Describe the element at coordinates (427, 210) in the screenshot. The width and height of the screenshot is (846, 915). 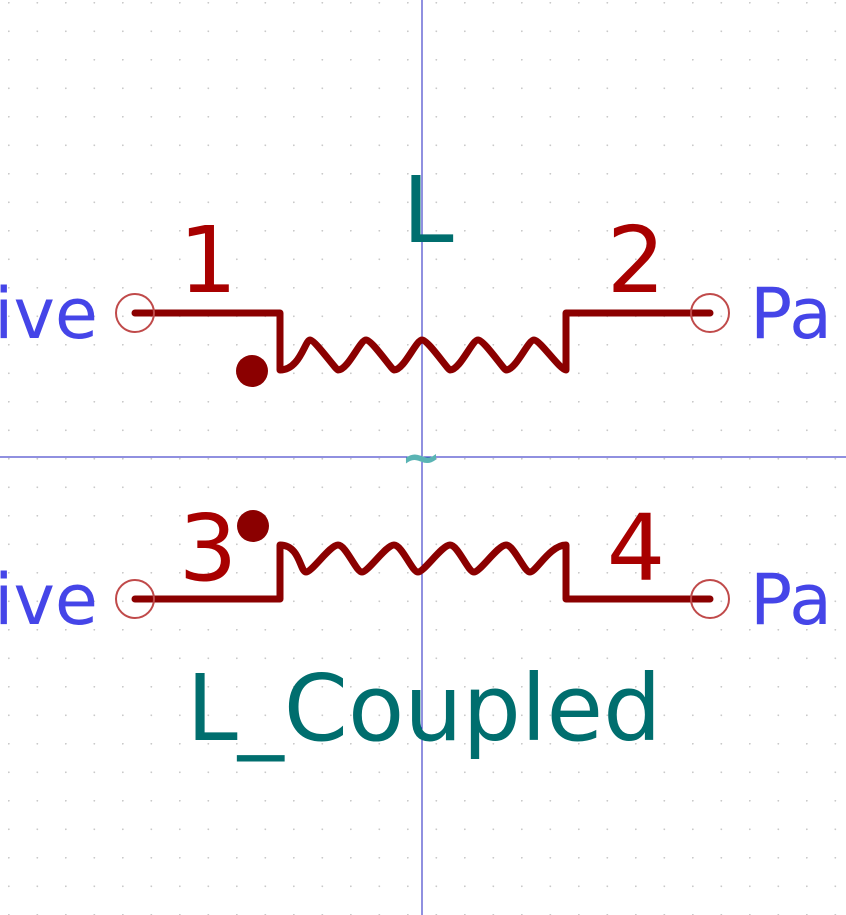
I see `reference-field: L` at that location.